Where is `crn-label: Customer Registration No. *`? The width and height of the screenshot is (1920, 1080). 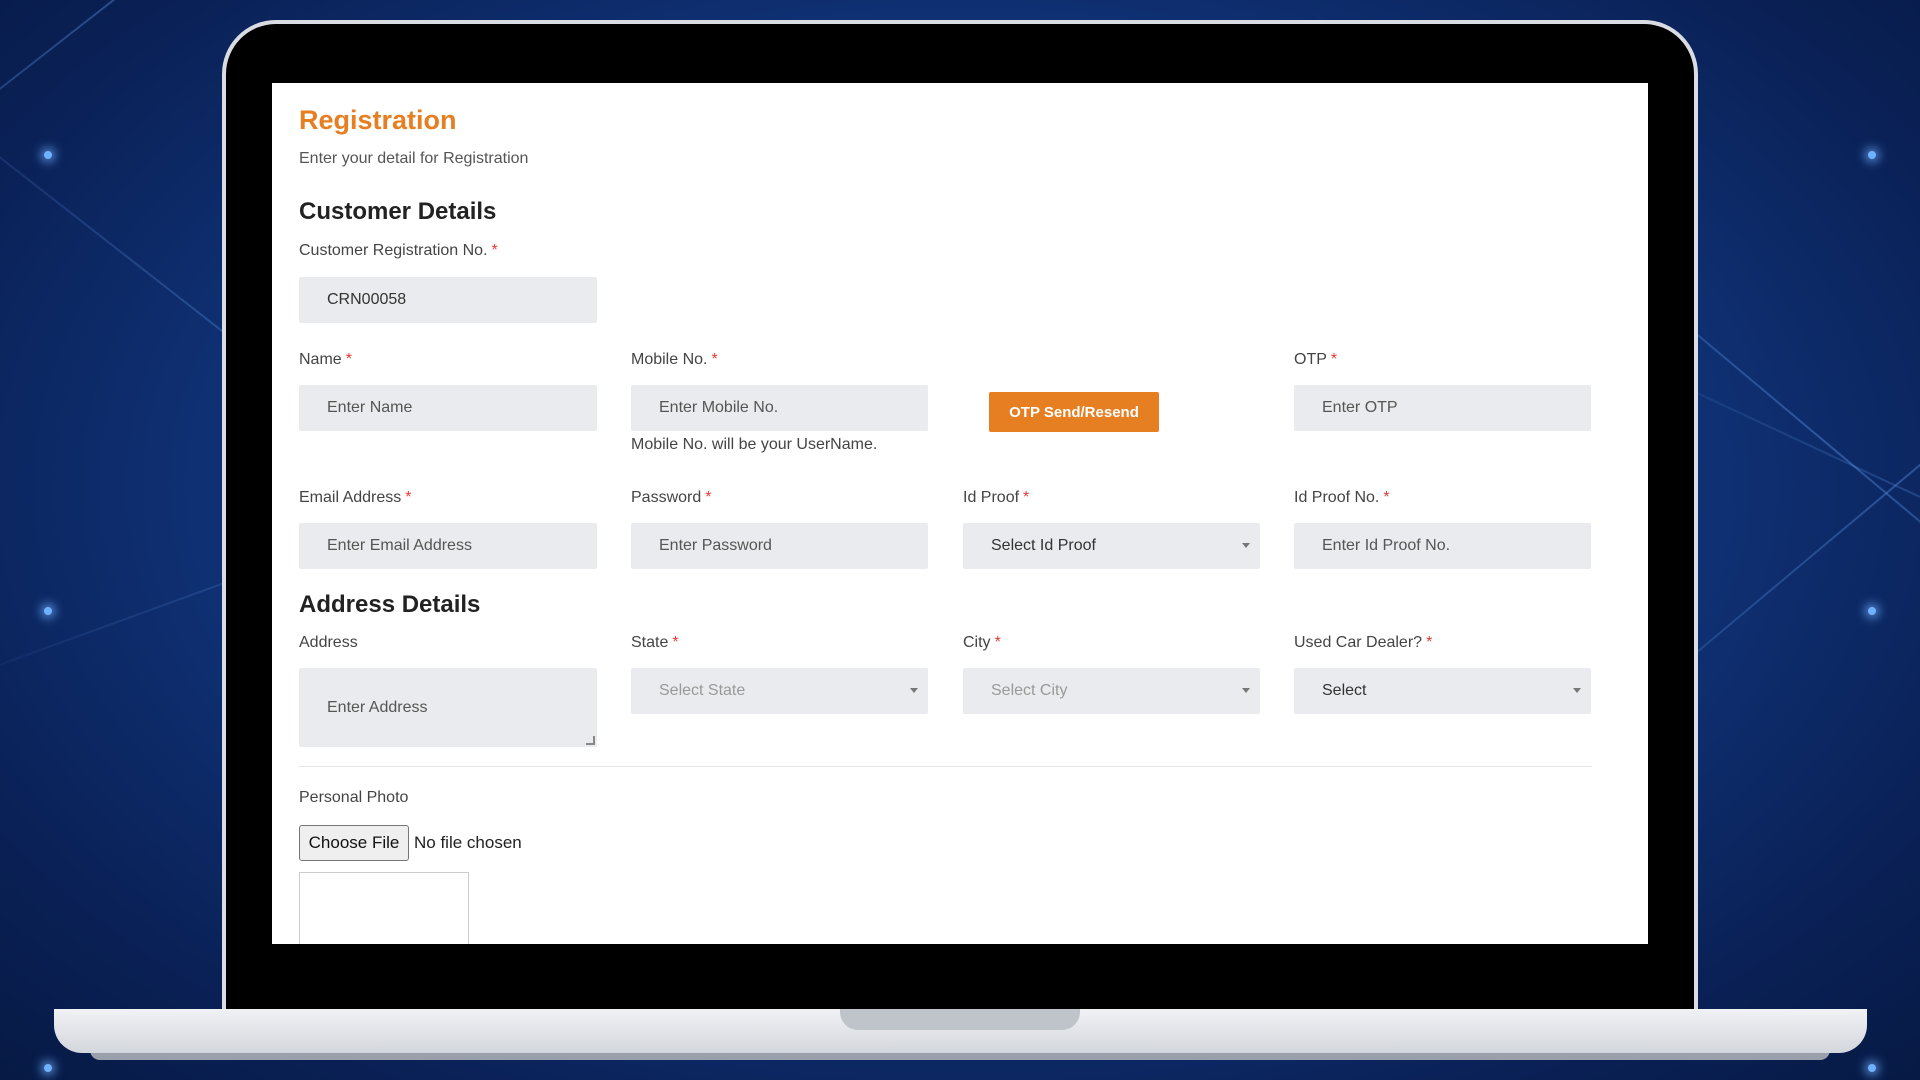
crn-label: Customer Registration No. * is located at coordinates (398, 250).